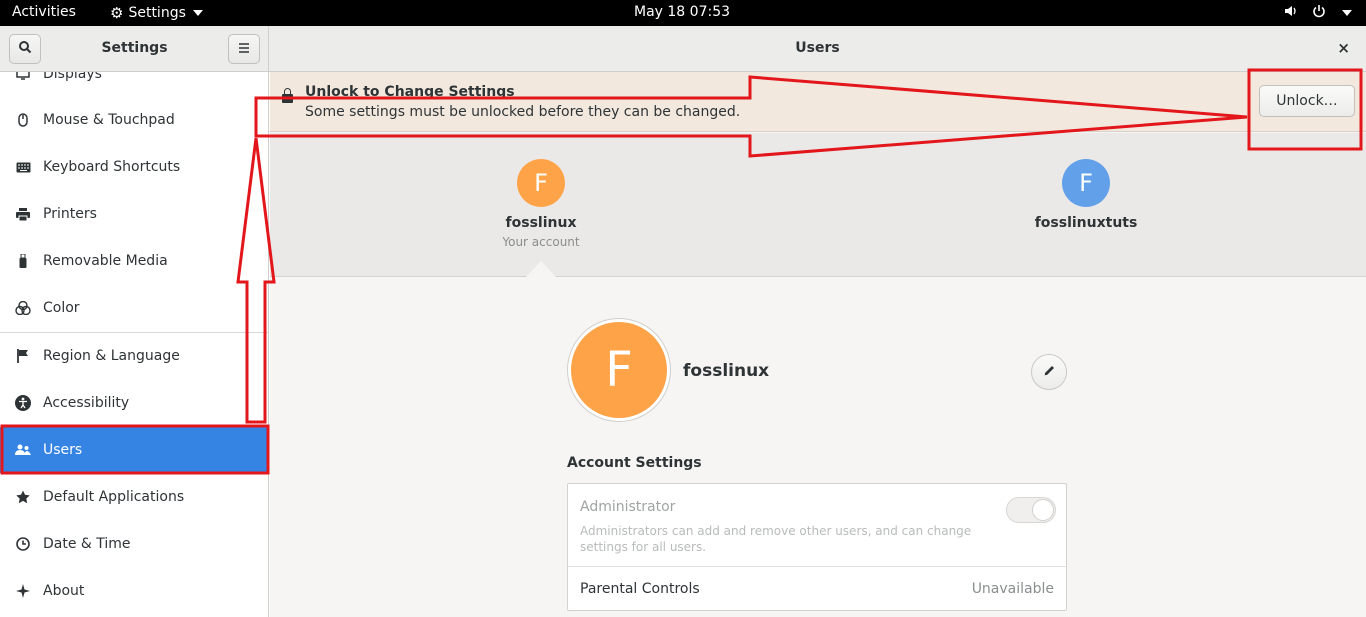 The height and width of the screenshot is (617, 1366). Describe the element at coordinates (541, 269) in the screenshot. I see `selection-pointer` at that location.